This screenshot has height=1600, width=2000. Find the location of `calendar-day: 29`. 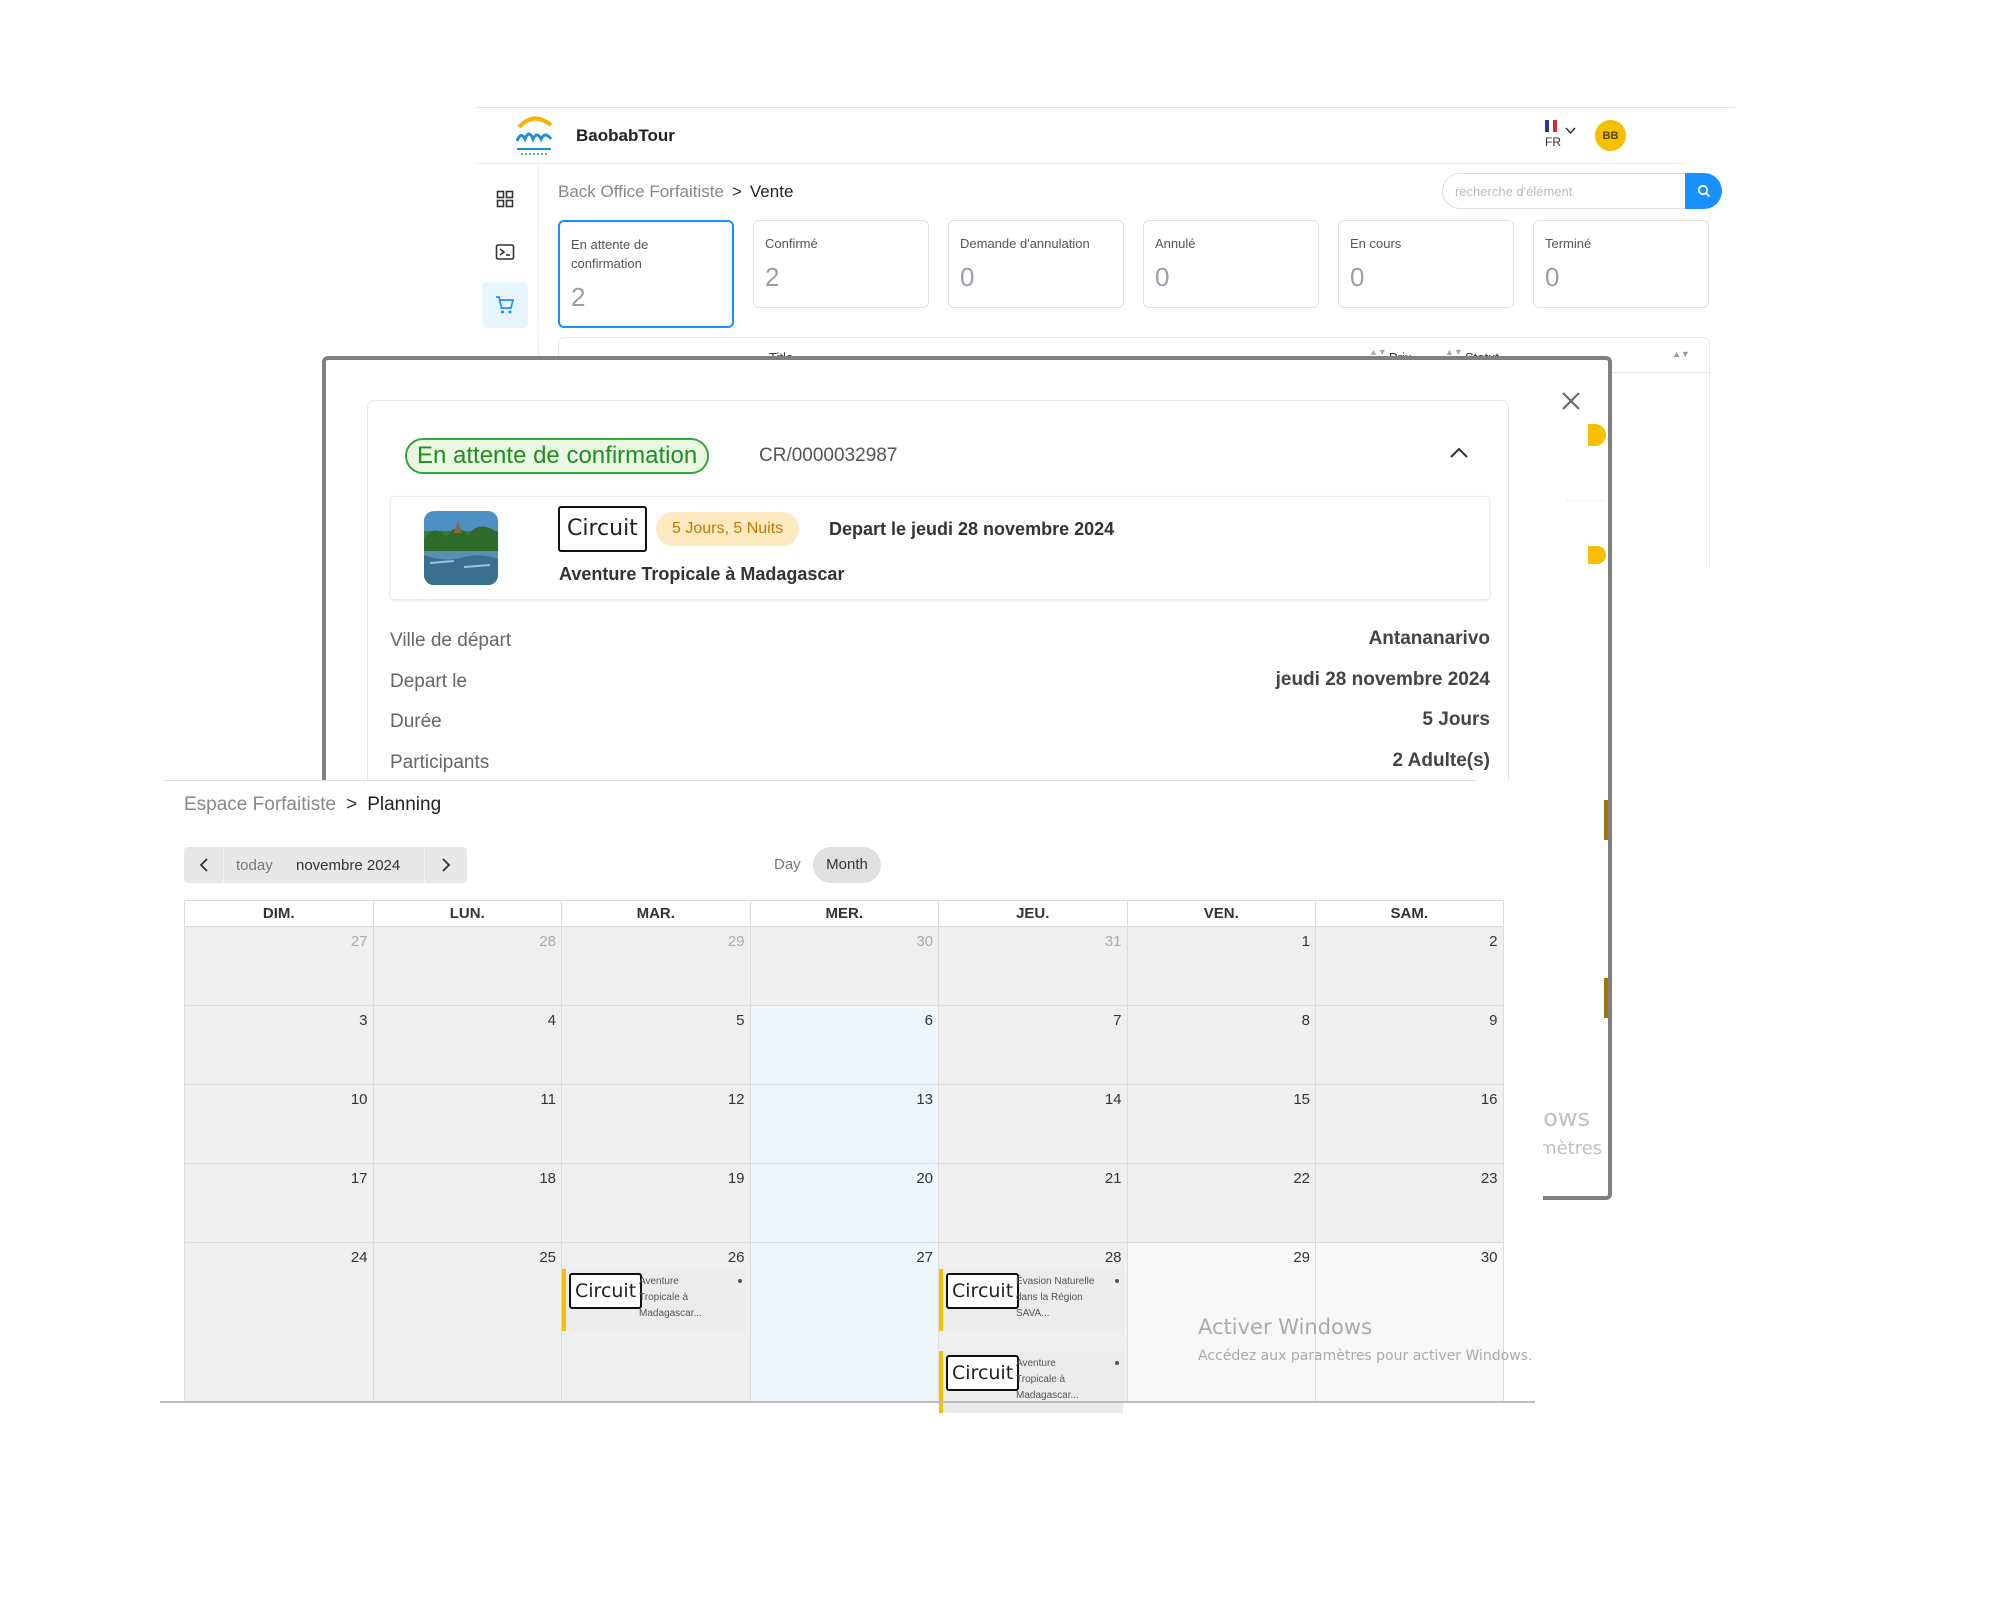

calendar-day: 29 is located at coordinates (655, 966).